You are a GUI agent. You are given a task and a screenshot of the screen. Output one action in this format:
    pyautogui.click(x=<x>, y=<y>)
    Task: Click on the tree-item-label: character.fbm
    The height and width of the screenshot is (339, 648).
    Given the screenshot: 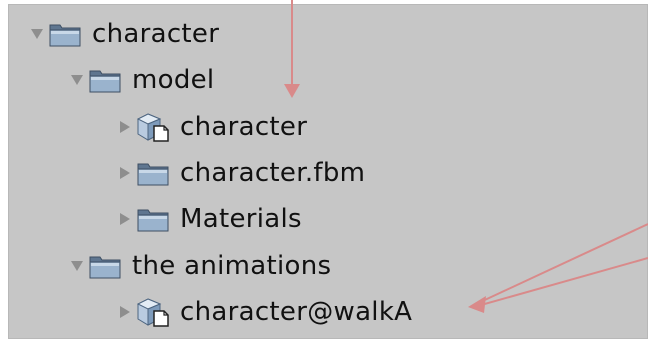 What is the action you would take?
    pyautogui.click(x=273, y=173)
    